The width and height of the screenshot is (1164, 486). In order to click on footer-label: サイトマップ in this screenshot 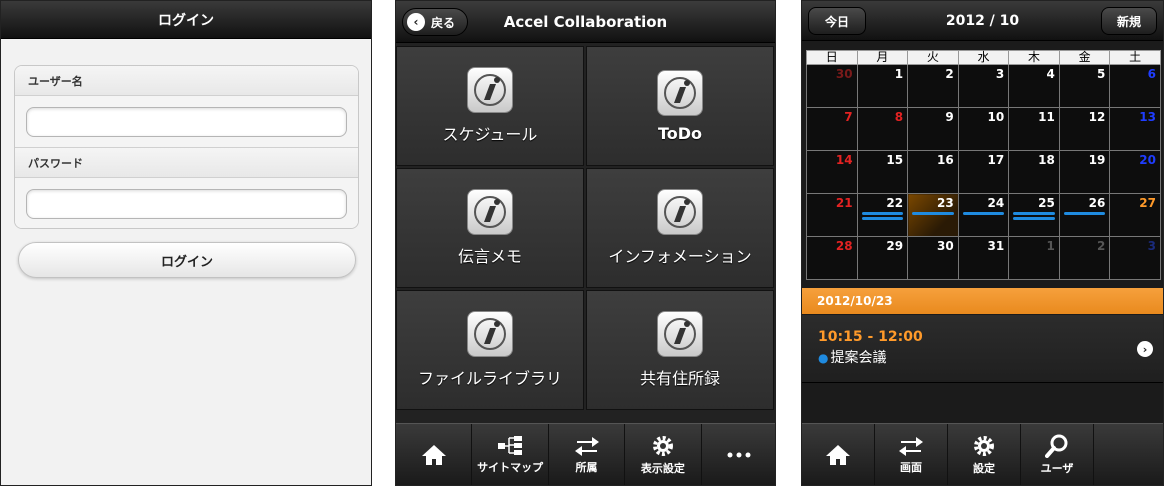, I will do `click(510, 467)`.